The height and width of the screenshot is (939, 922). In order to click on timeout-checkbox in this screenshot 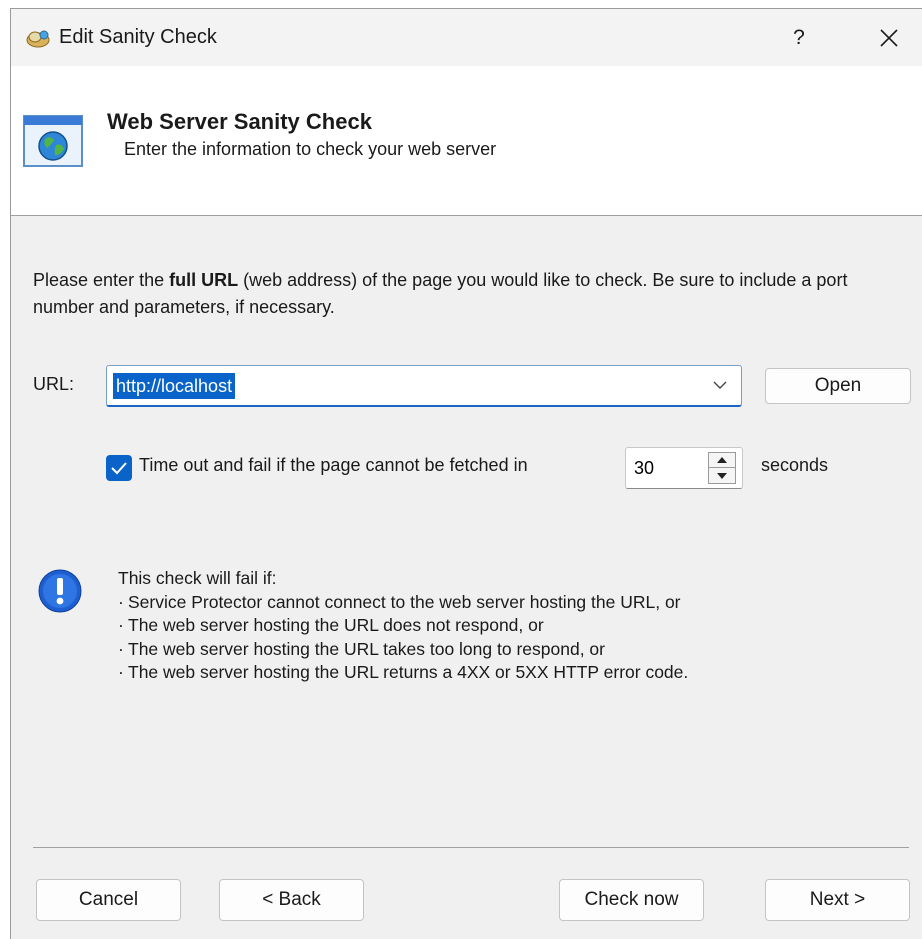, I will do `click(119, 468)`.